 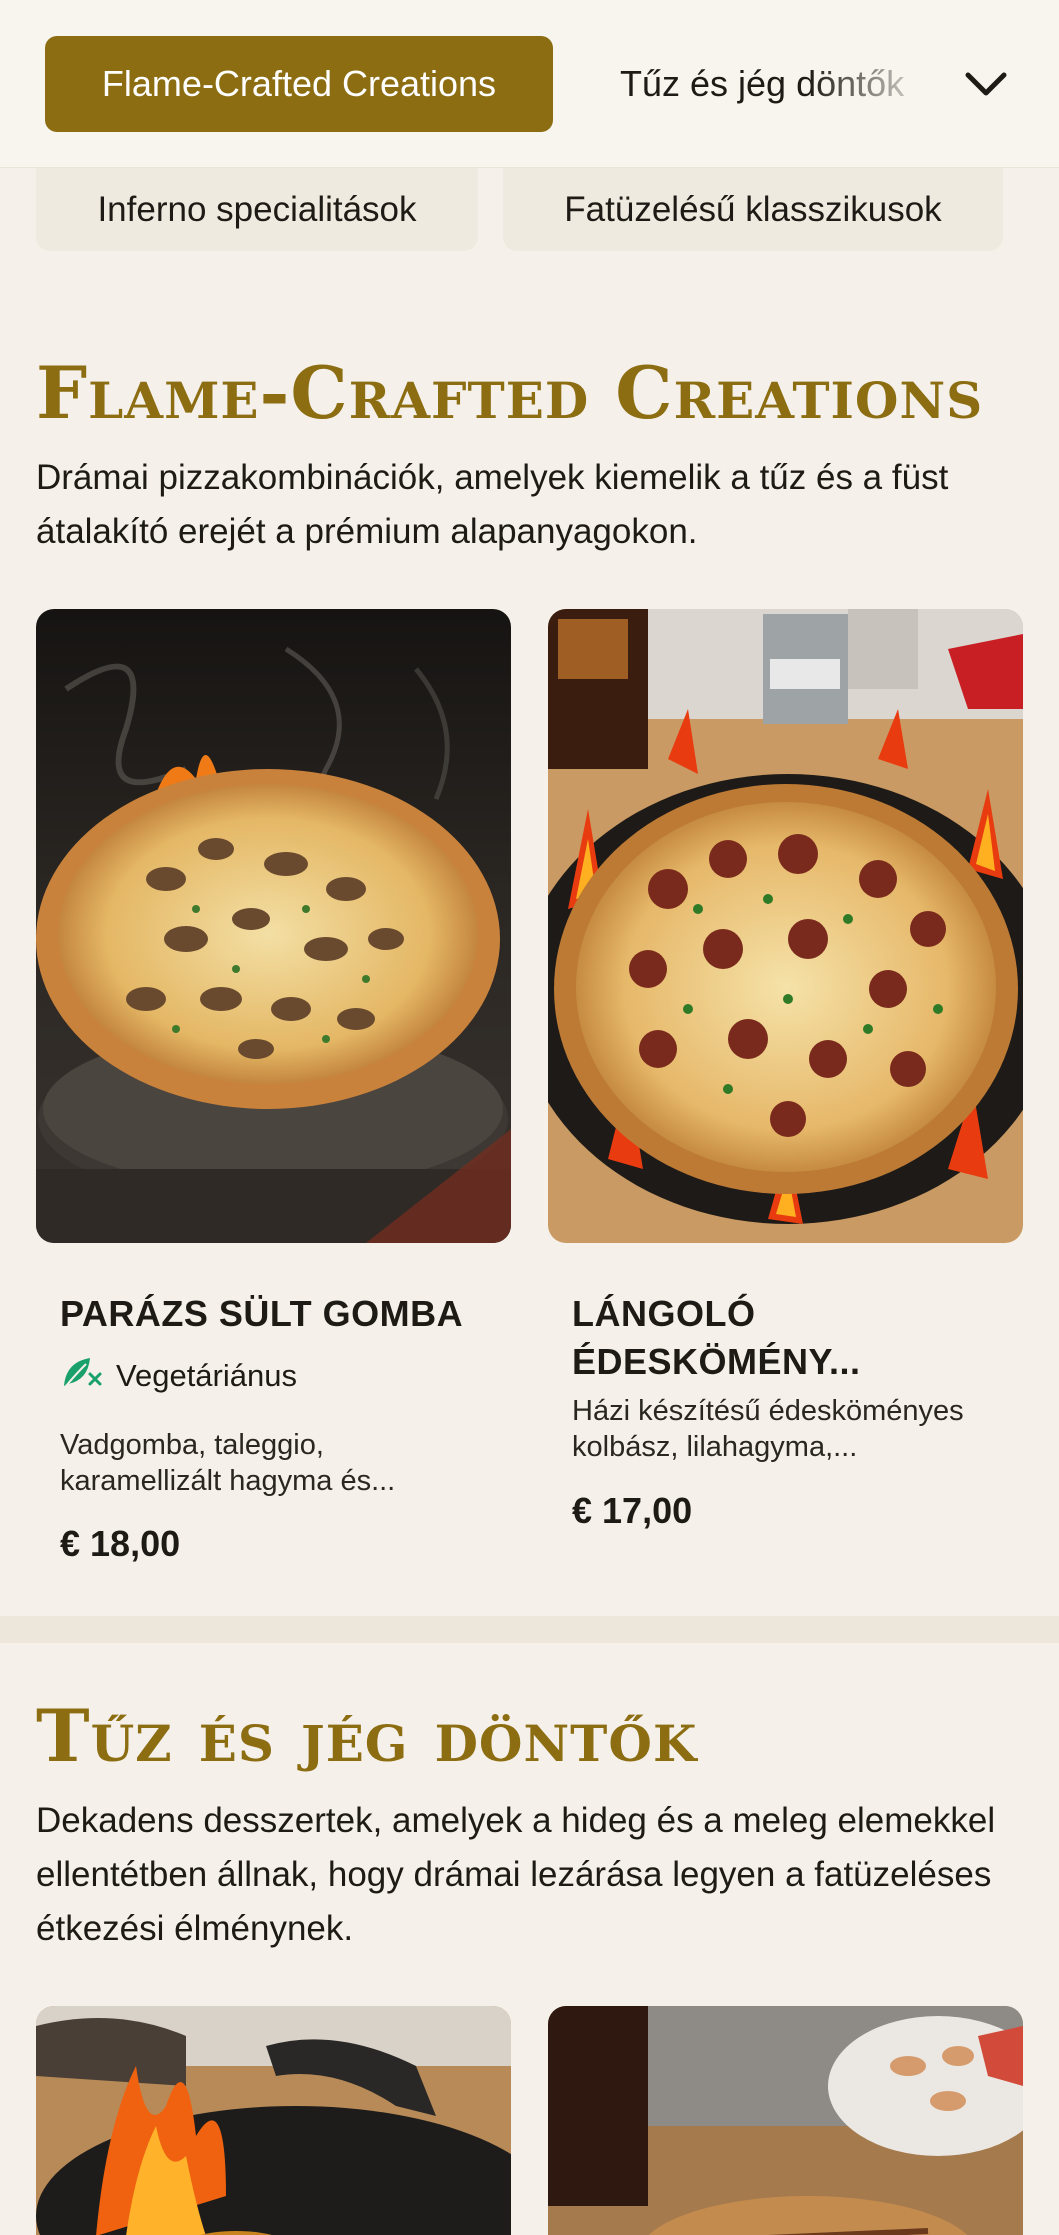 I want to click on item-price: € 18,00, so click(x=120, y=1543).